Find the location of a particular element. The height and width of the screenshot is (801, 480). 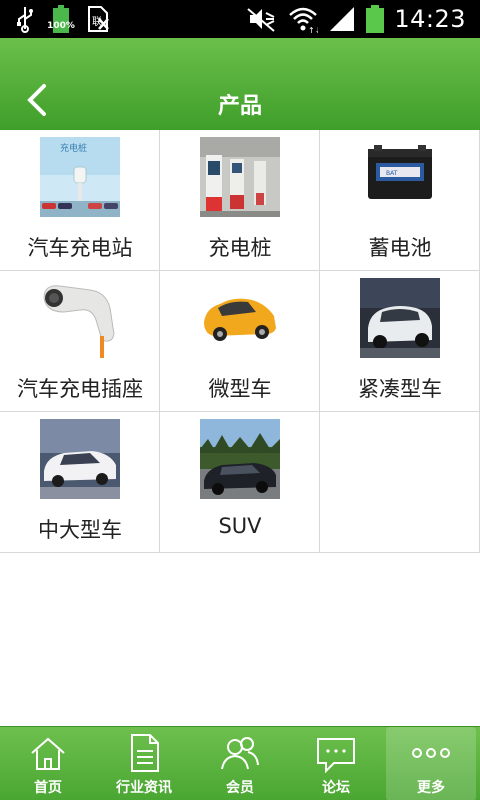

product-tile-battery: BAT 蓄电池 is located at coordinates (400, 200).